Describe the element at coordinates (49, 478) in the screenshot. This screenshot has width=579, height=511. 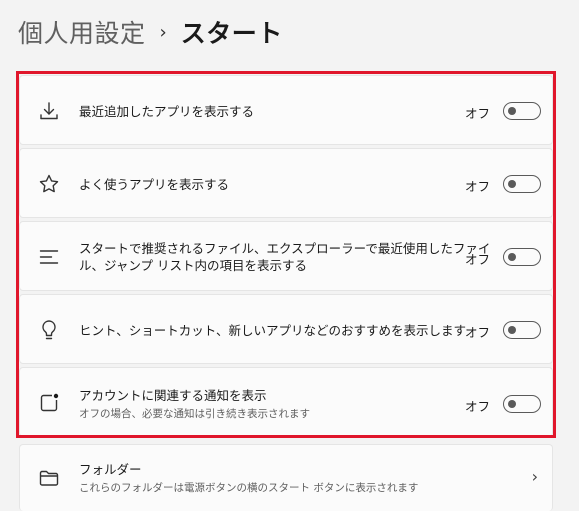
I see `folder-icon` at that location.